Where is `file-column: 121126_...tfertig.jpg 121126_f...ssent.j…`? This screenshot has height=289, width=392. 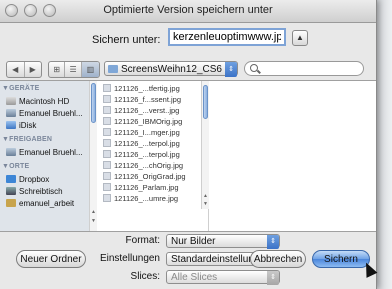
file-column: 121126_...tfertig.jpg 121126_f...ssent.j… is located at coordinates (153, 156).